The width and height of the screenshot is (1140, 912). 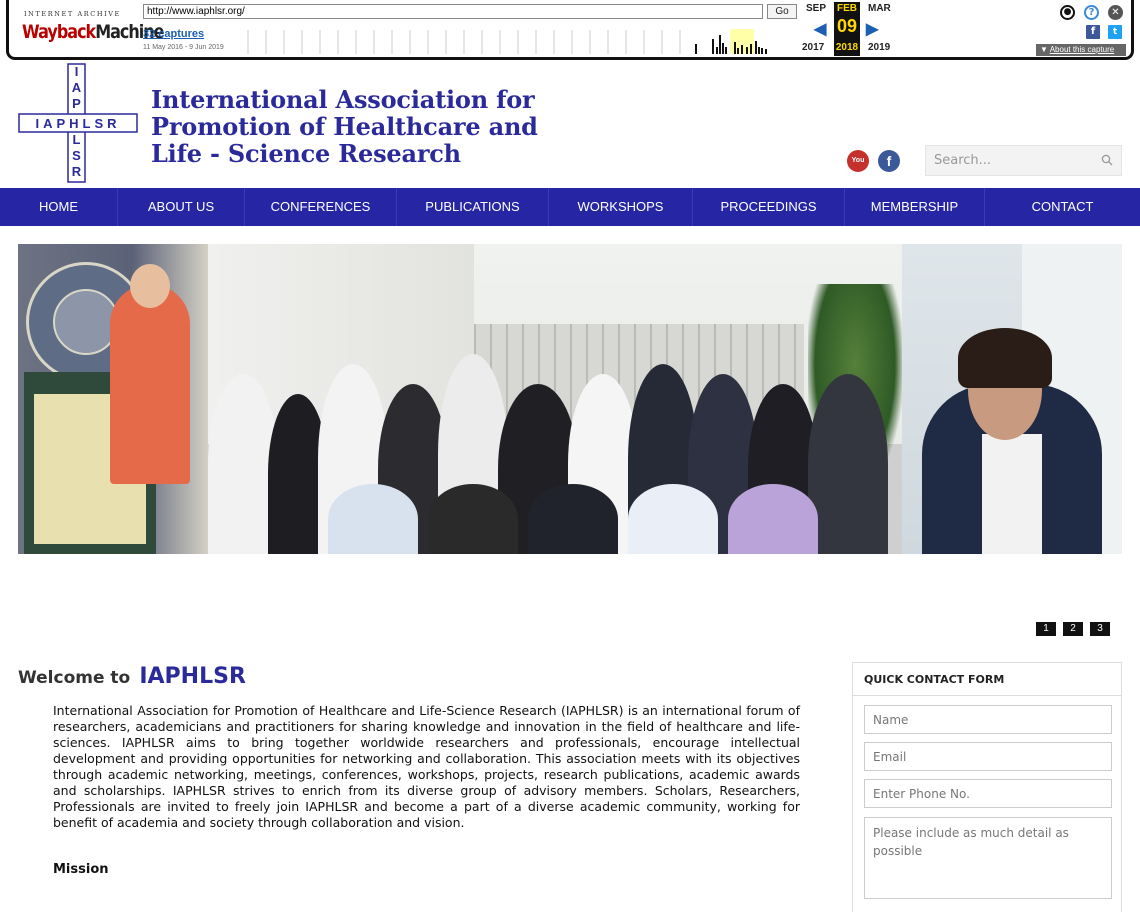 What do you see at coordinates (879, 47) in the screenshot?
I see `next-year: 2019` at bounding box center [879, 47].